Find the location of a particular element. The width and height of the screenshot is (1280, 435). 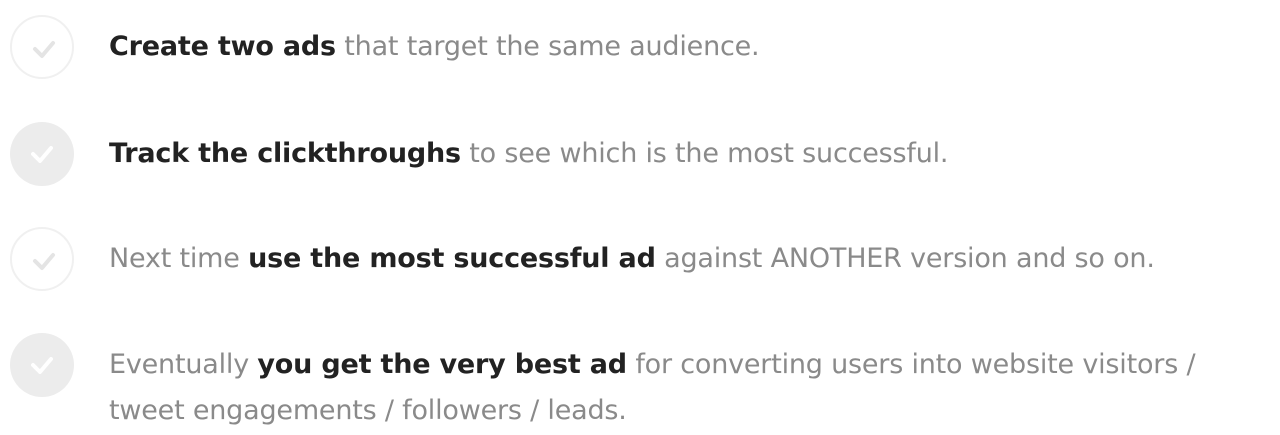

step-1-post: that target the same audience. is located at coordinates (547, 46).